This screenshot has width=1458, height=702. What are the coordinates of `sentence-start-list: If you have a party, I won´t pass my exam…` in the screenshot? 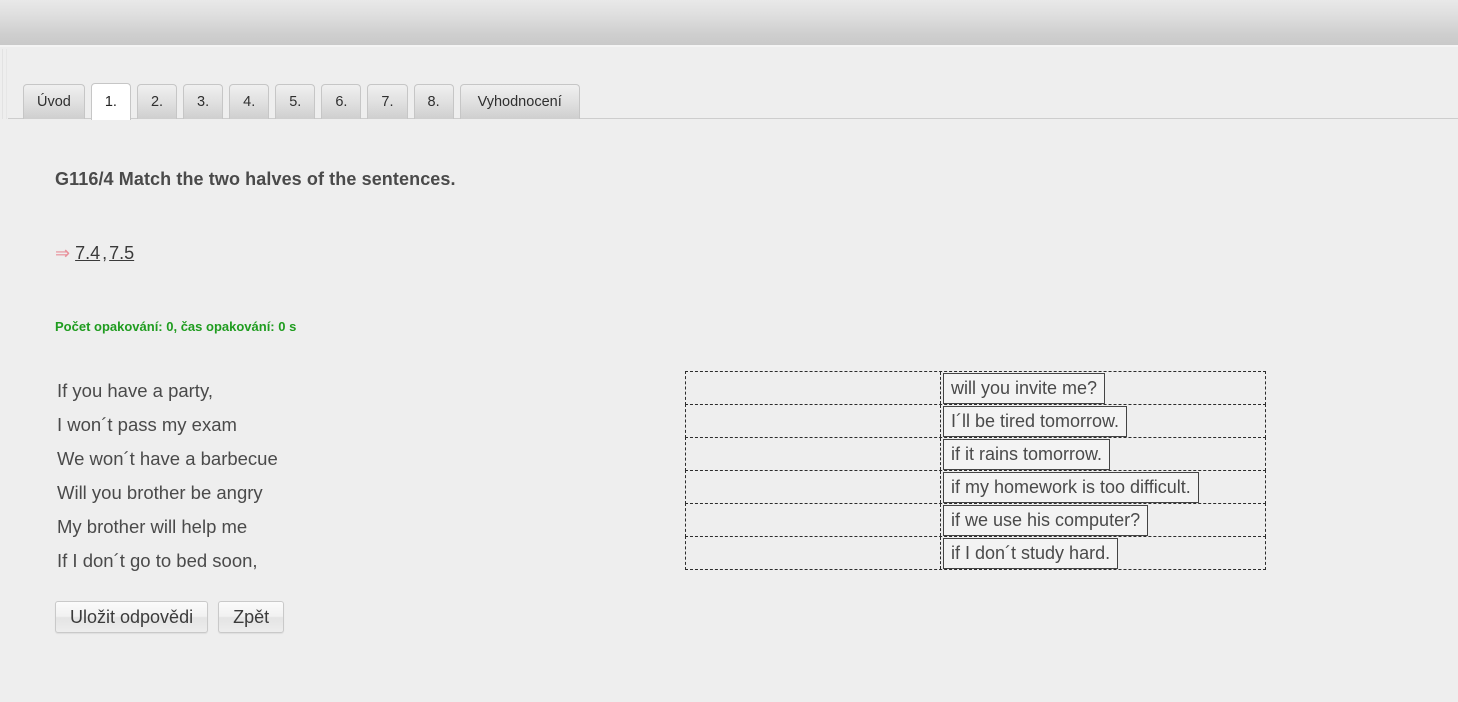 It's located at (357, 476).